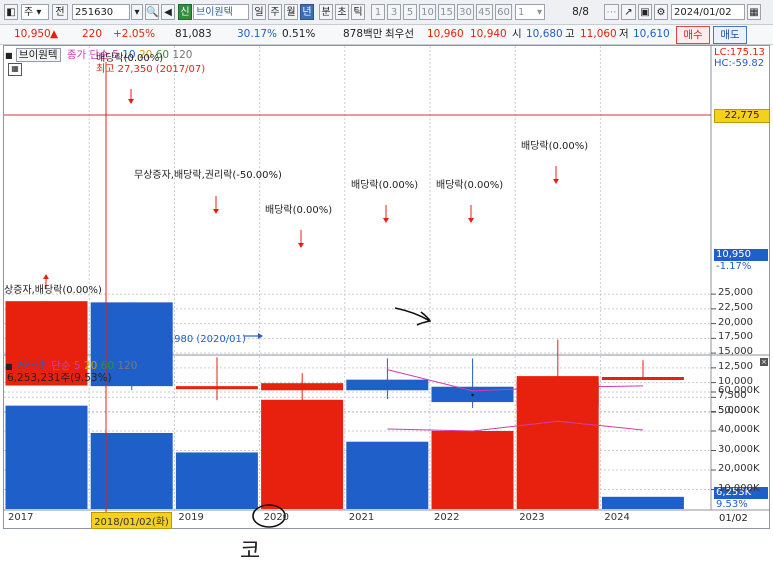  What do you see at coordinates (208, 175) in the screenshot?
I see `event-label: 무상증자,배당락,권리락(-50.00%)` at bounding box center [208, 175].